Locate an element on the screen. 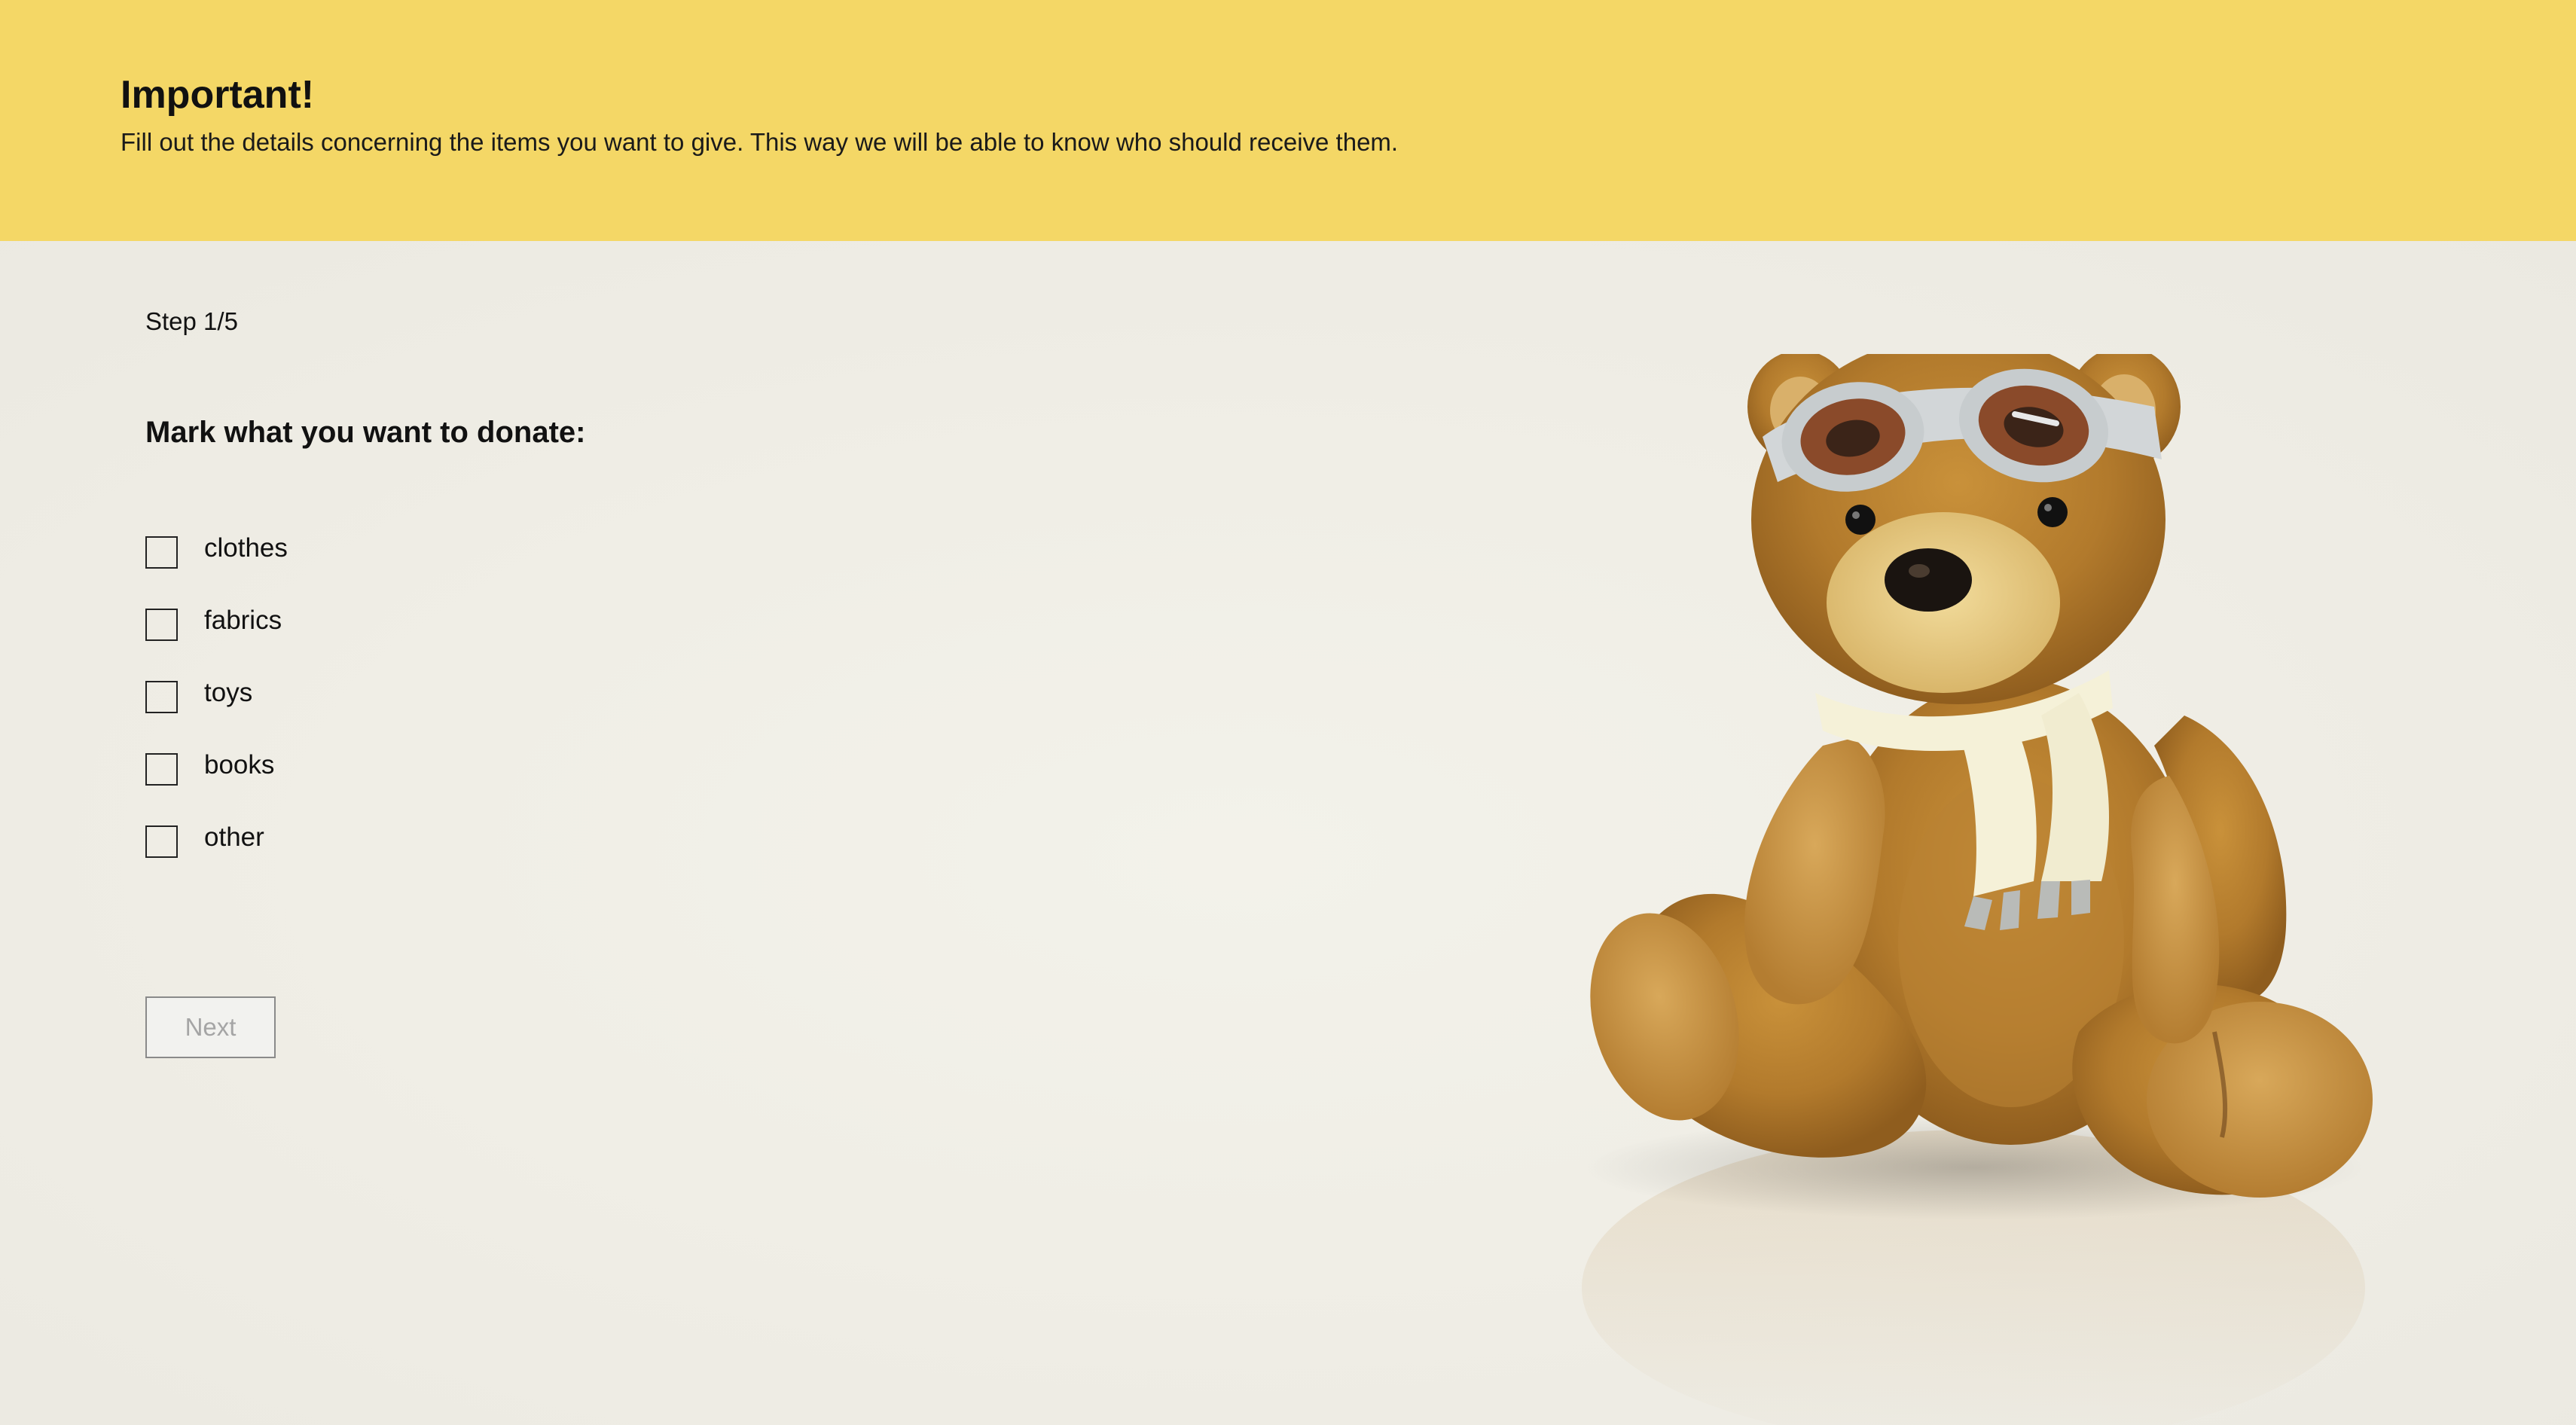 Image resolution: width=2576 pixels, height=1425 pixels. next-button: Next is located at coordinates (211, 1027).